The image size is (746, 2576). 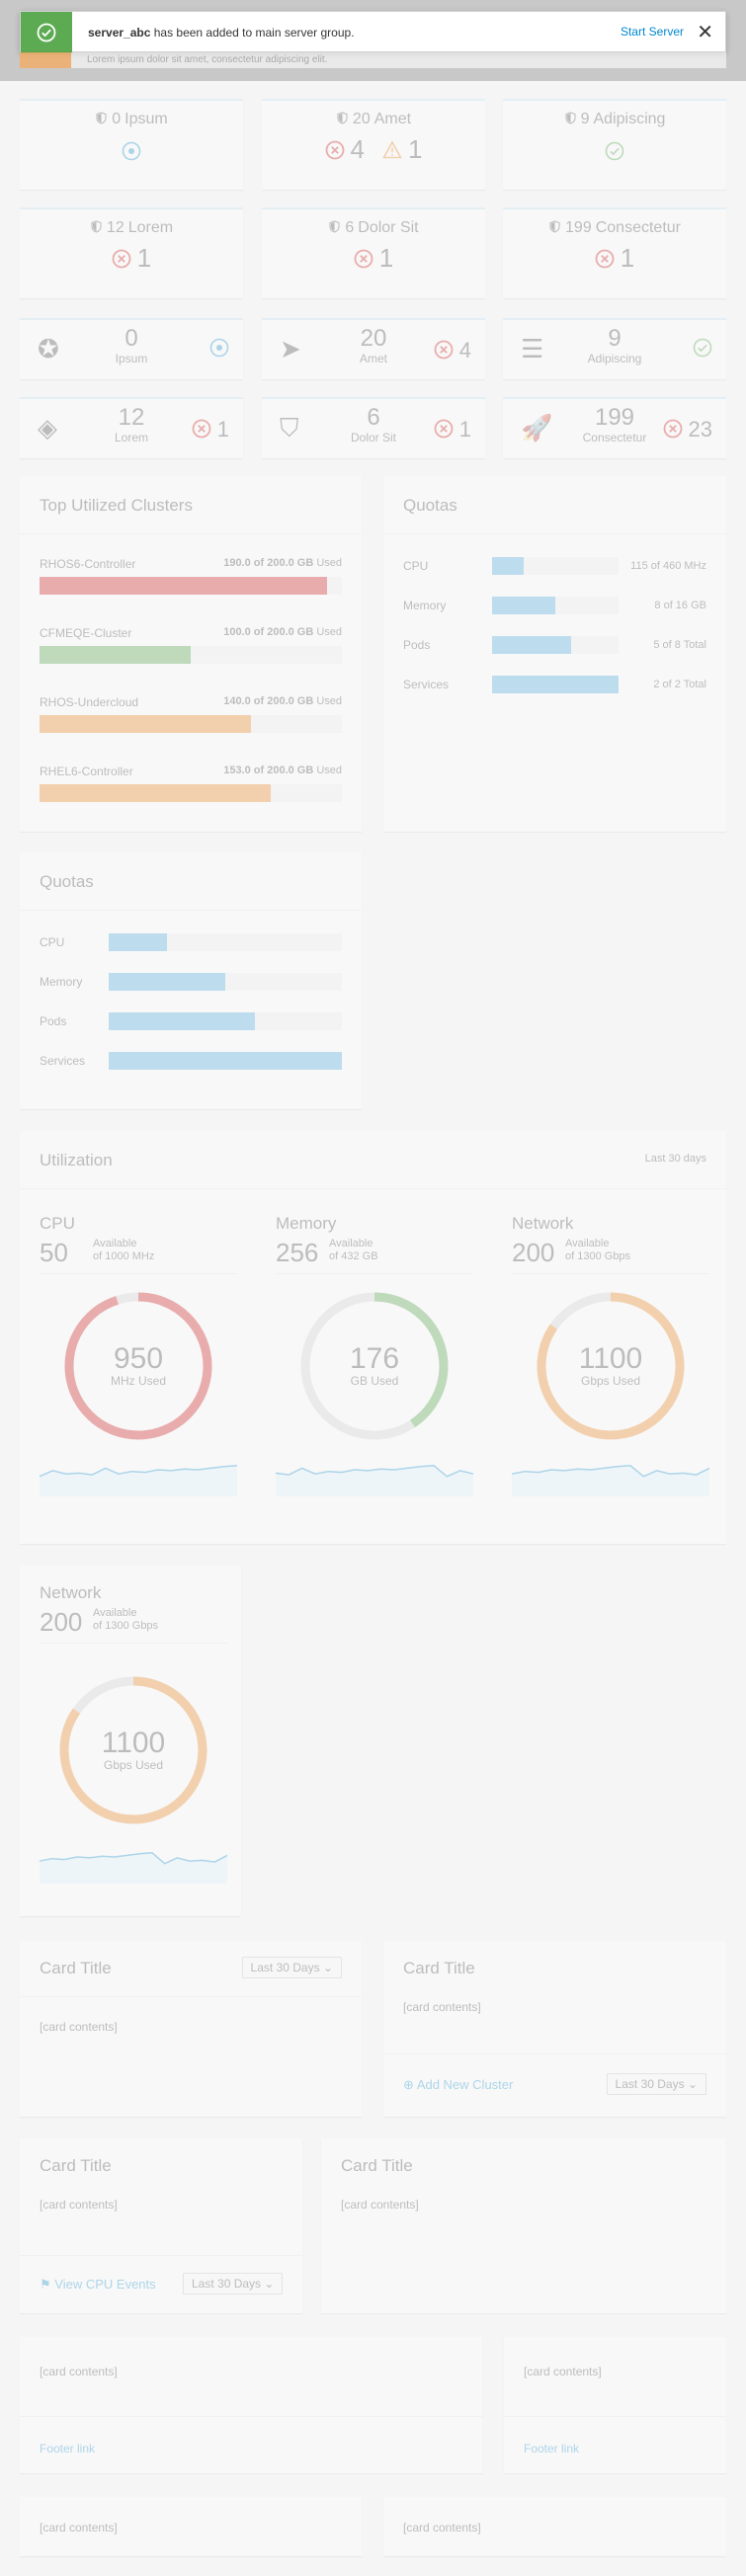 I want to click on mini_row2-count: 12, so click(x=131, y=417).